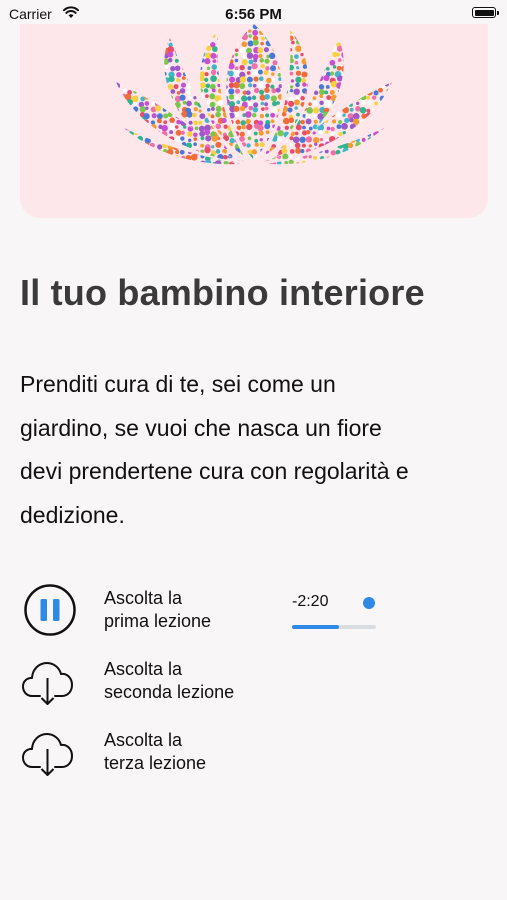  What do you see at coordinates (199, 752) in the screenshot?
I see `lesson-label: Ascolta la terza lezione` at bounding box center [199, 752].